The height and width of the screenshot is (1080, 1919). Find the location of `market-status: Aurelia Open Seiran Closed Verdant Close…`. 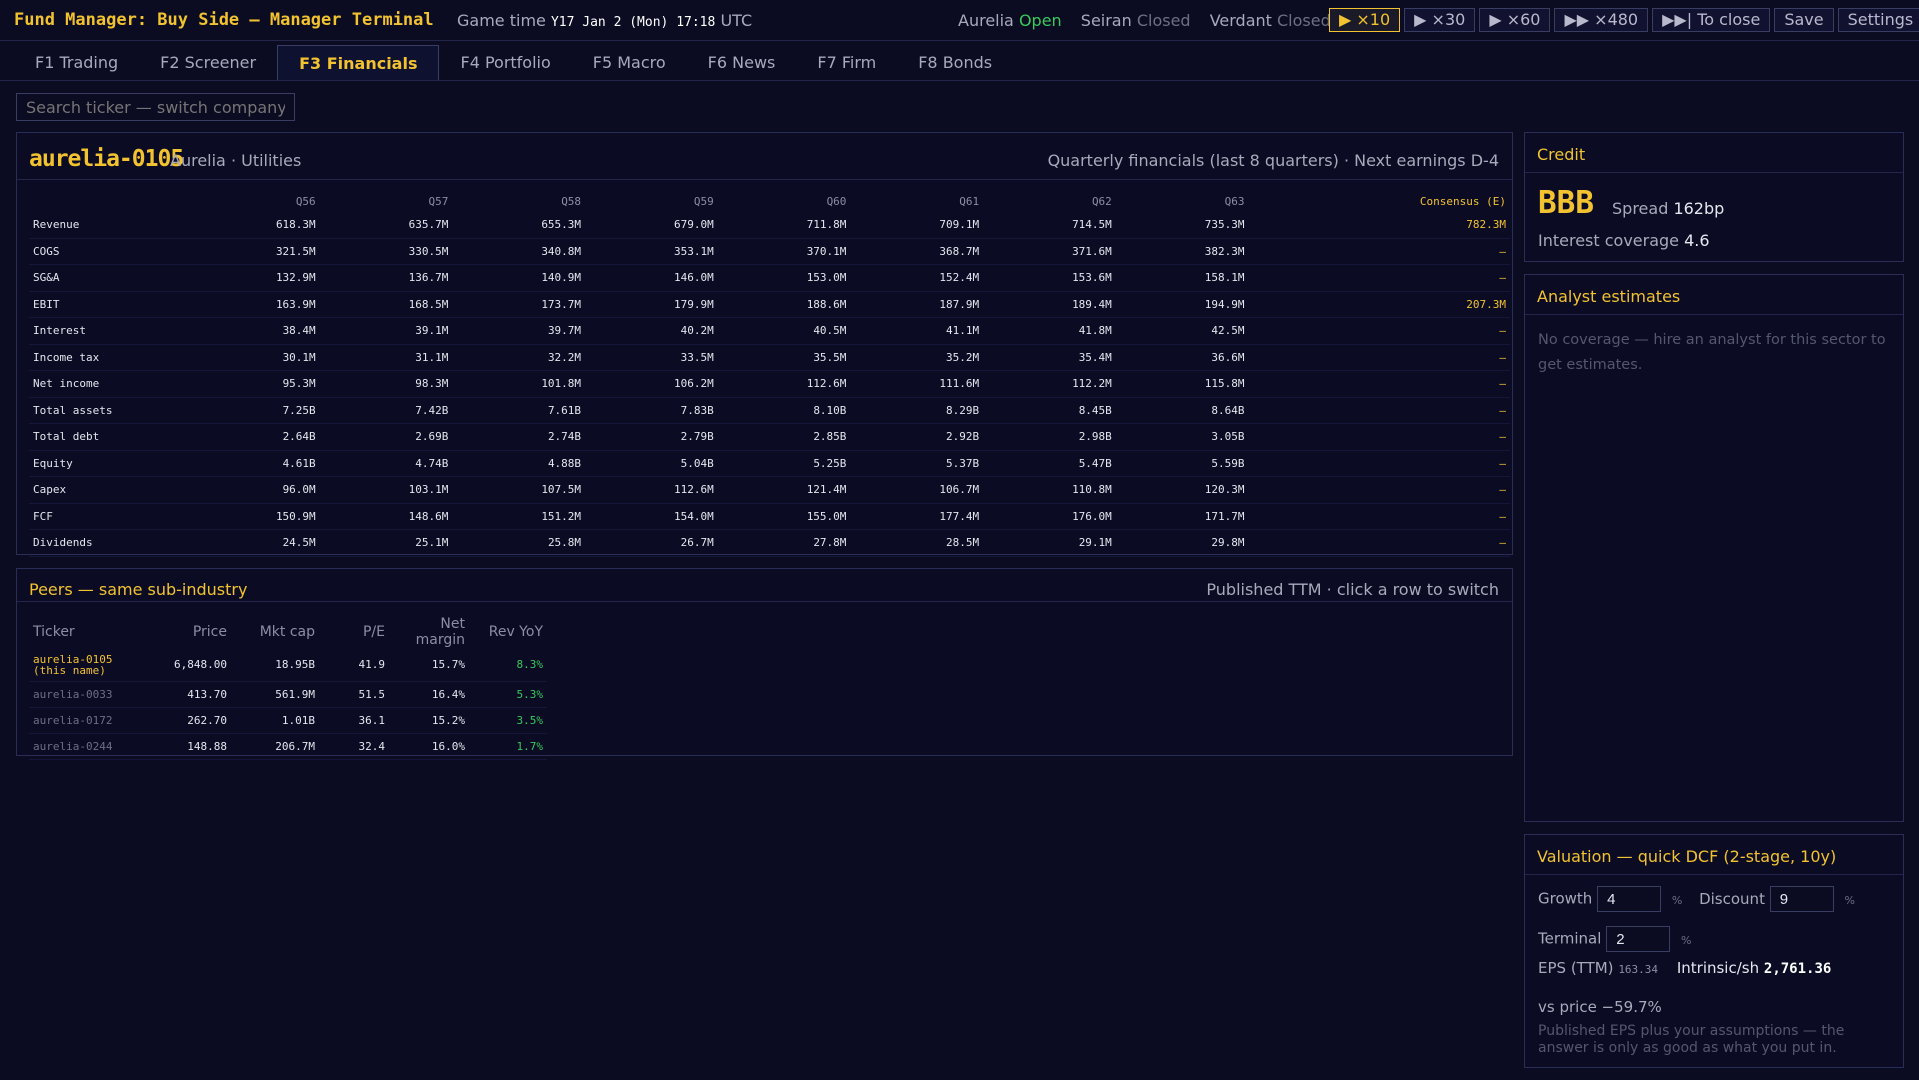

market-status: Aurelia Open Seiran Closed Verdant Close… is located at coordinates (1151, 20).